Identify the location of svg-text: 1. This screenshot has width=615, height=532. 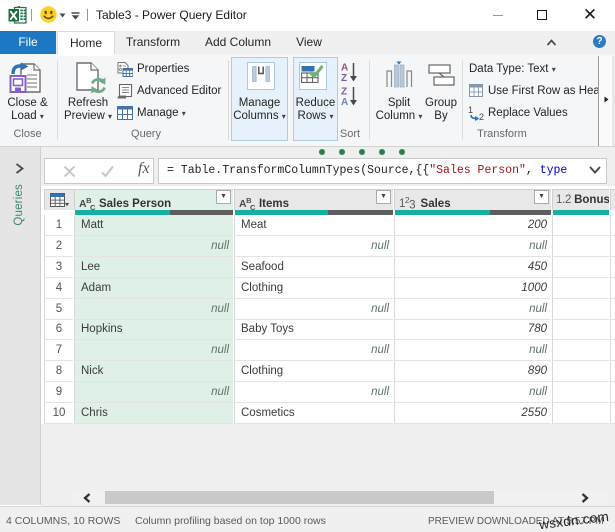
(470, 110).